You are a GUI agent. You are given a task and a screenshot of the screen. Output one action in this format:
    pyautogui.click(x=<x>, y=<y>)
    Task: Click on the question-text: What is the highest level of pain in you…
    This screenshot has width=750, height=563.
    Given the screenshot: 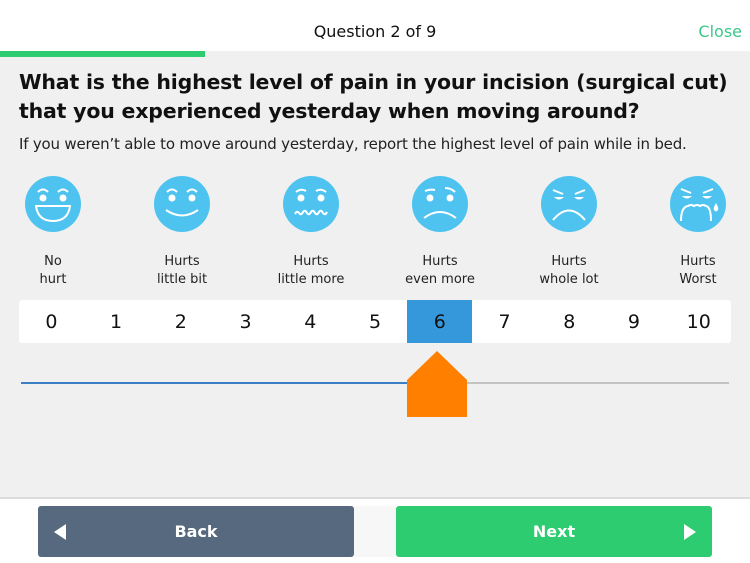 What is the action you would take?
    pyautogui.click(x=373, y=96)
    